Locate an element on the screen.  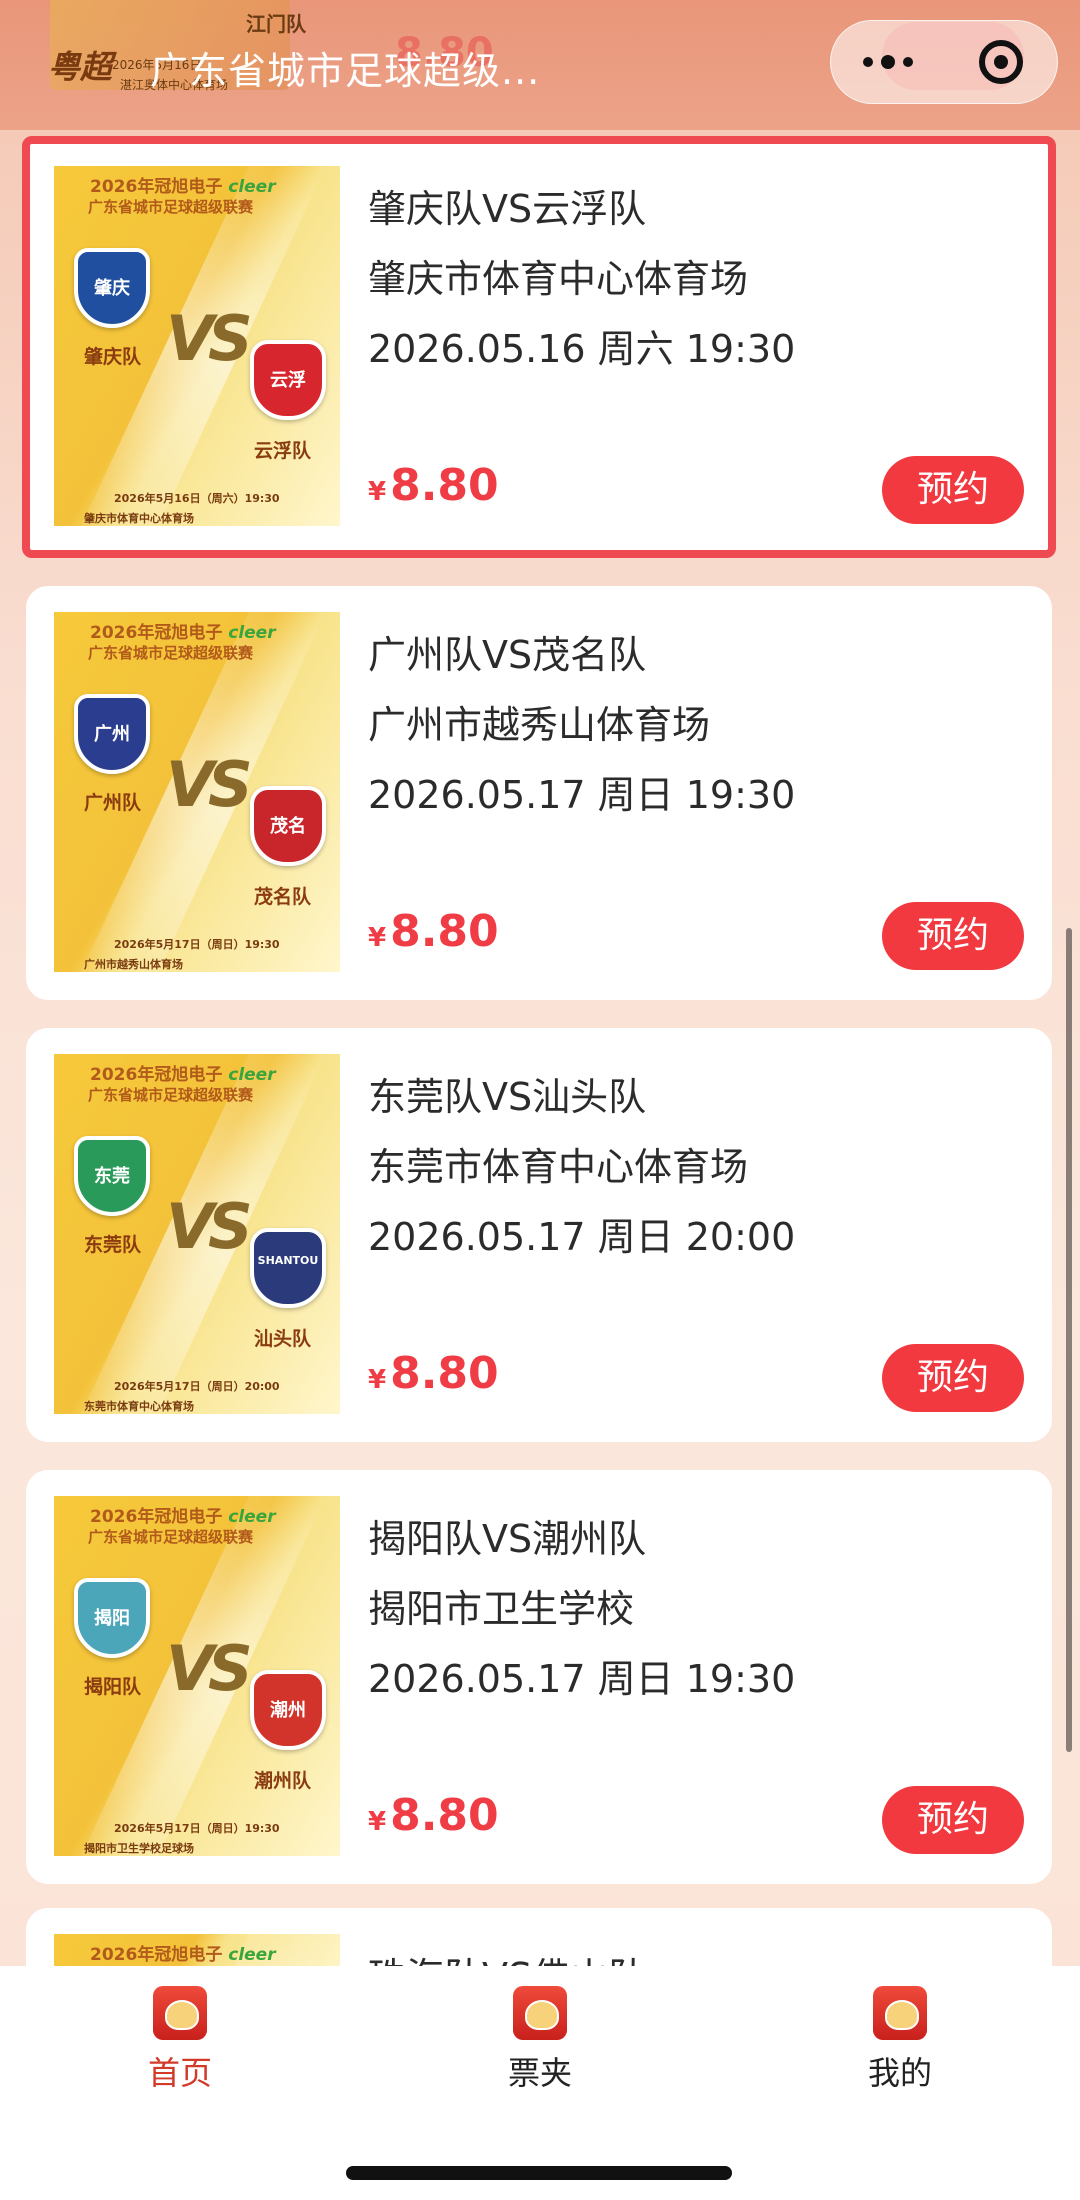
poster-away-name: 茂名队 is located at coordinates (283, 897).